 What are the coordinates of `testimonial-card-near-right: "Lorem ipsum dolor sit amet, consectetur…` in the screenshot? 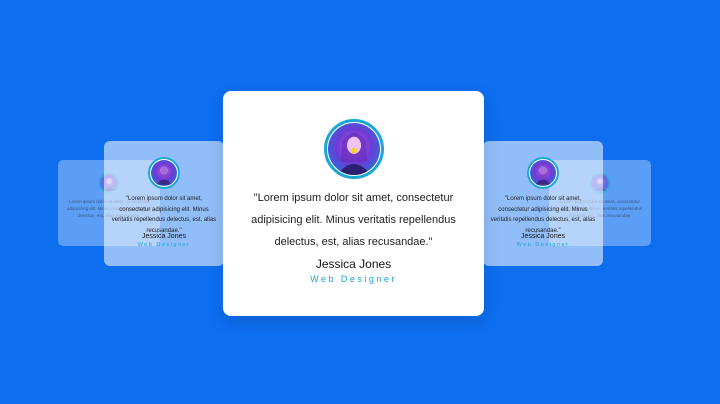 It's located at (543, 203).